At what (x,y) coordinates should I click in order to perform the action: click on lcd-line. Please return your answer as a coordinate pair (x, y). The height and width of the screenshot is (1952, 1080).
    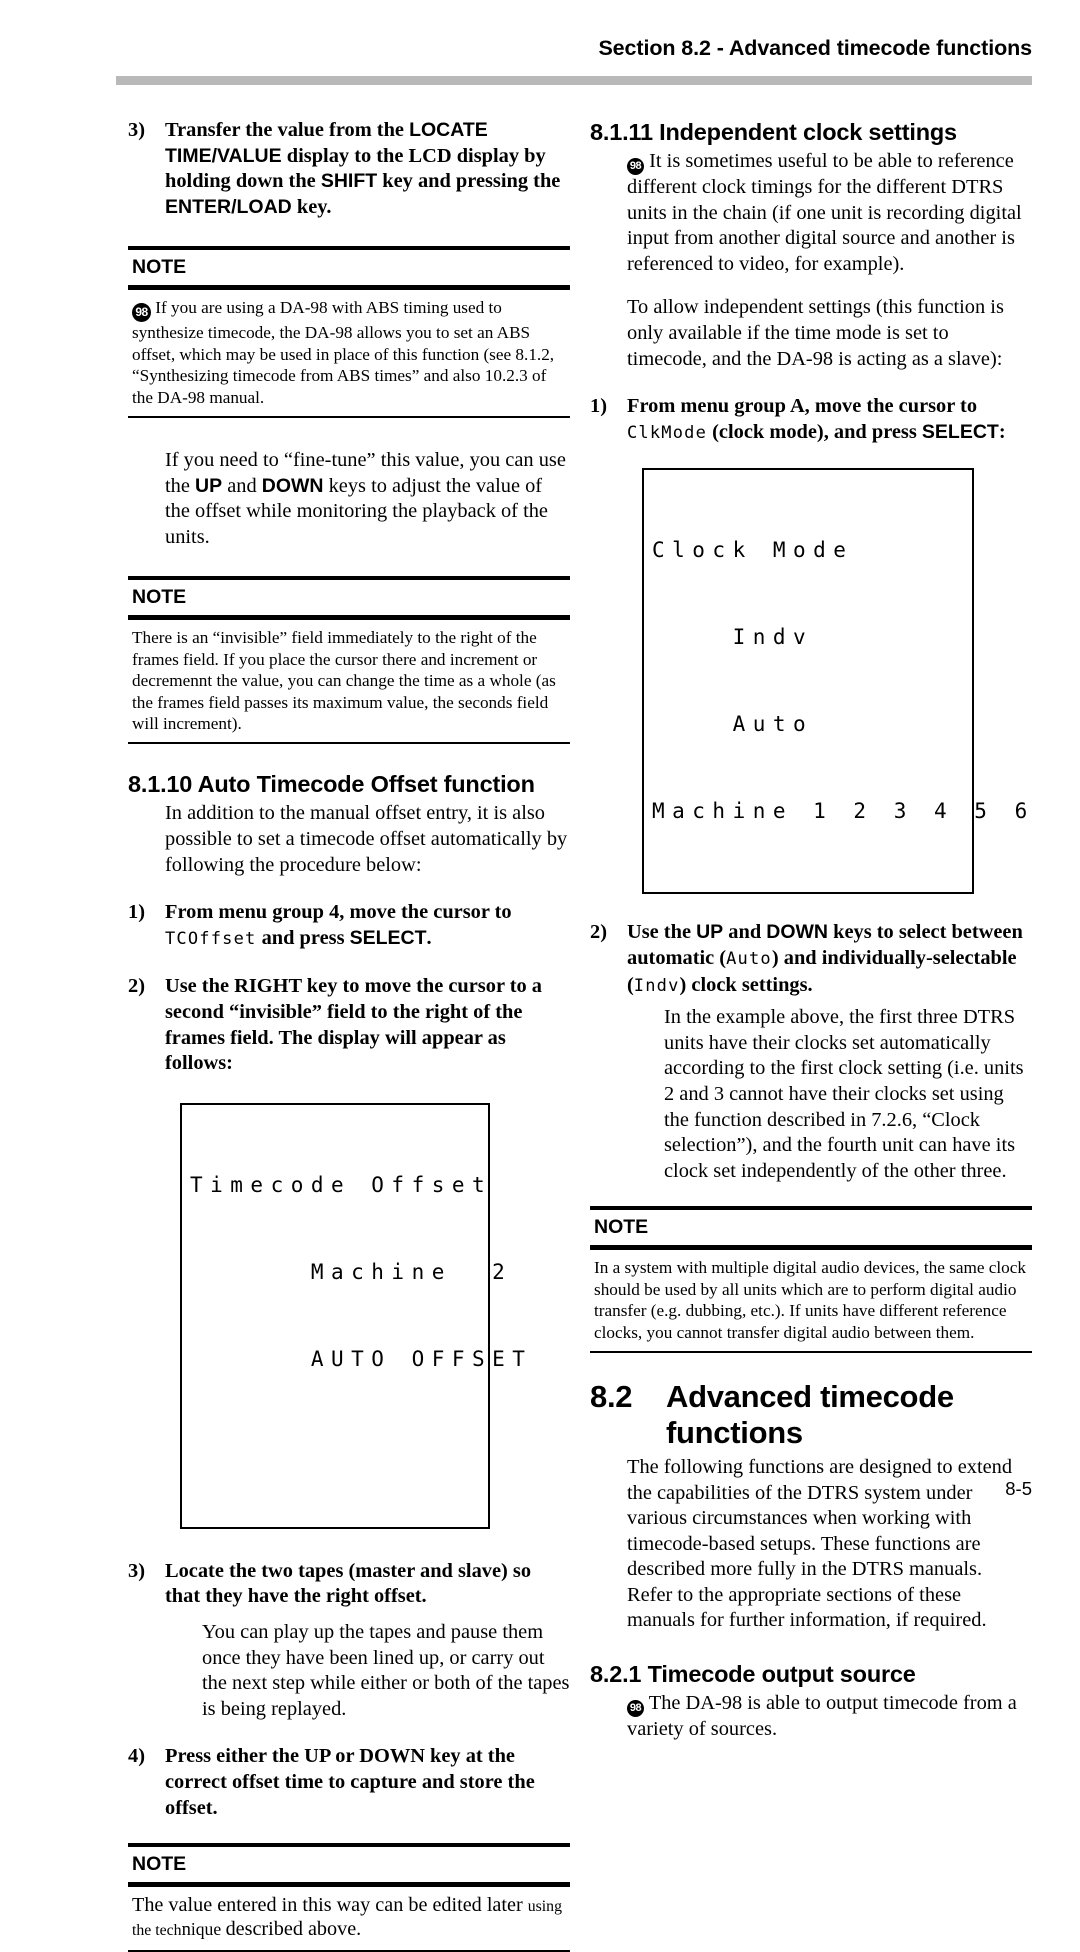
    Looking at the image, I should click on (339, 1446).